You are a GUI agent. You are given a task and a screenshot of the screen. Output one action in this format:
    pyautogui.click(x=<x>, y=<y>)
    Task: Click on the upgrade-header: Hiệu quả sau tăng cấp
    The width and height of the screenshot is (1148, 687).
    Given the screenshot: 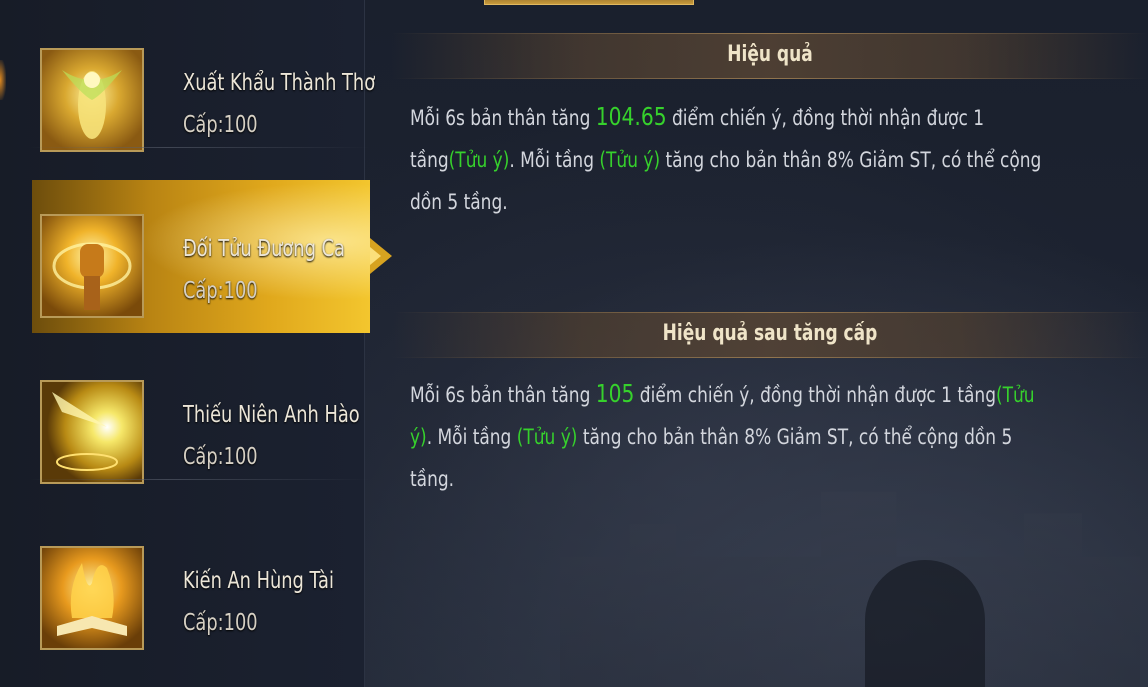 What is the action you would take?
    pyautogui.click(x=770, y=335)
    